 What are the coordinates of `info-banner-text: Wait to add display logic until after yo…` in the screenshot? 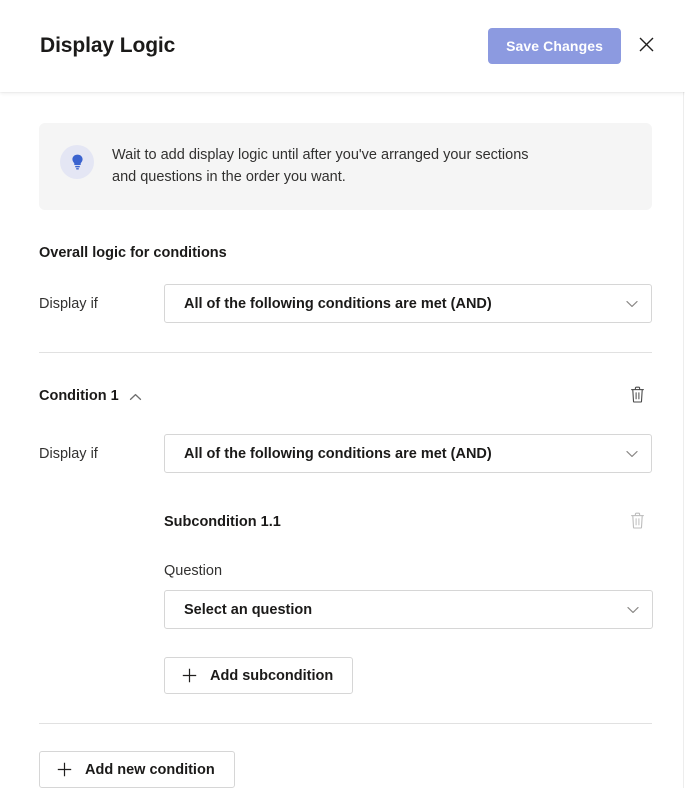 It's located at (320, 166).